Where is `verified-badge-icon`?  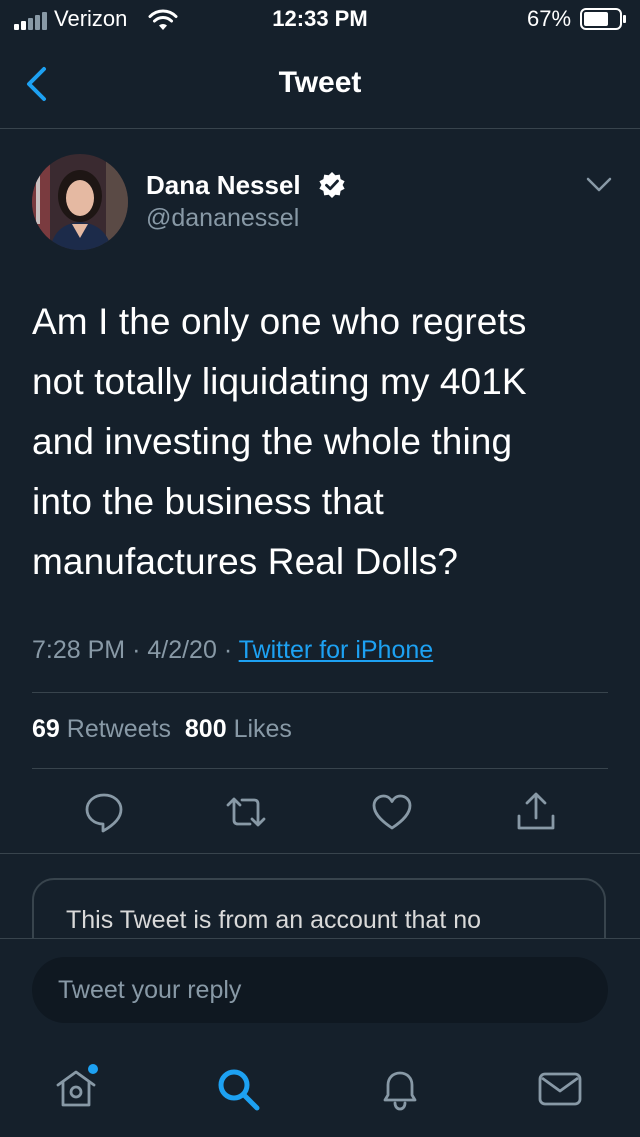
verified-badge-icon is located at coordinates (332, 185).